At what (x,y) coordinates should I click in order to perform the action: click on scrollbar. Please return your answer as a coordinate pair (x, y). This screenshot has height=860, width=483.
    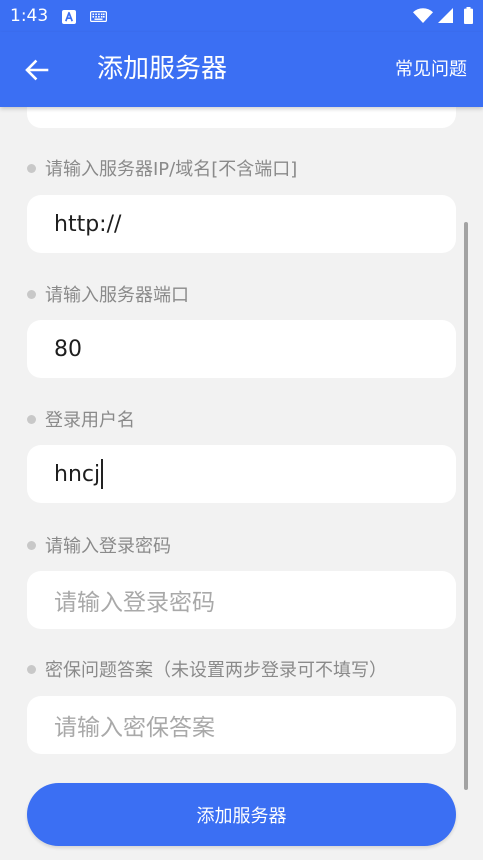
    Looking at the image, I should click on (466, 506).